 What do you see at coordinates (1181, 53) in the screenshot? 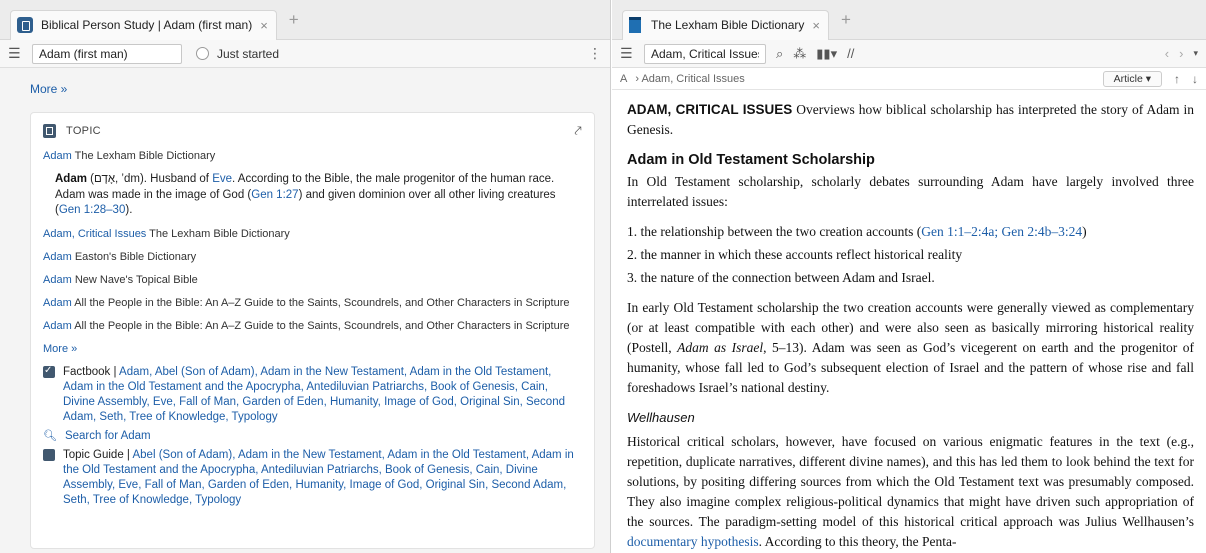
I see `forward-icon: ›` at bounding box center [1181, 53].